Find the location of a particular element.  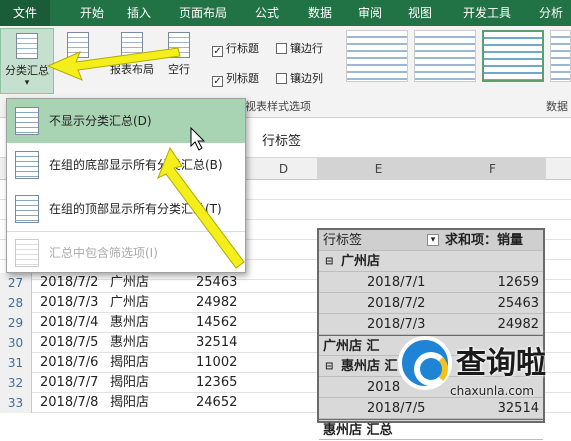

arrow-to-subtotals-icon is located at coordinates (113, 64).